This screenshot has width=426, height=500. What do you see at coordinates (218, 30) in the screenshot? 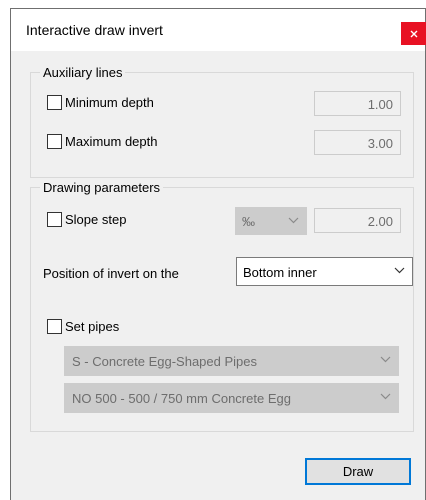
I see `title-bar: Interactive draw invert` at bounding box center [218, 30].